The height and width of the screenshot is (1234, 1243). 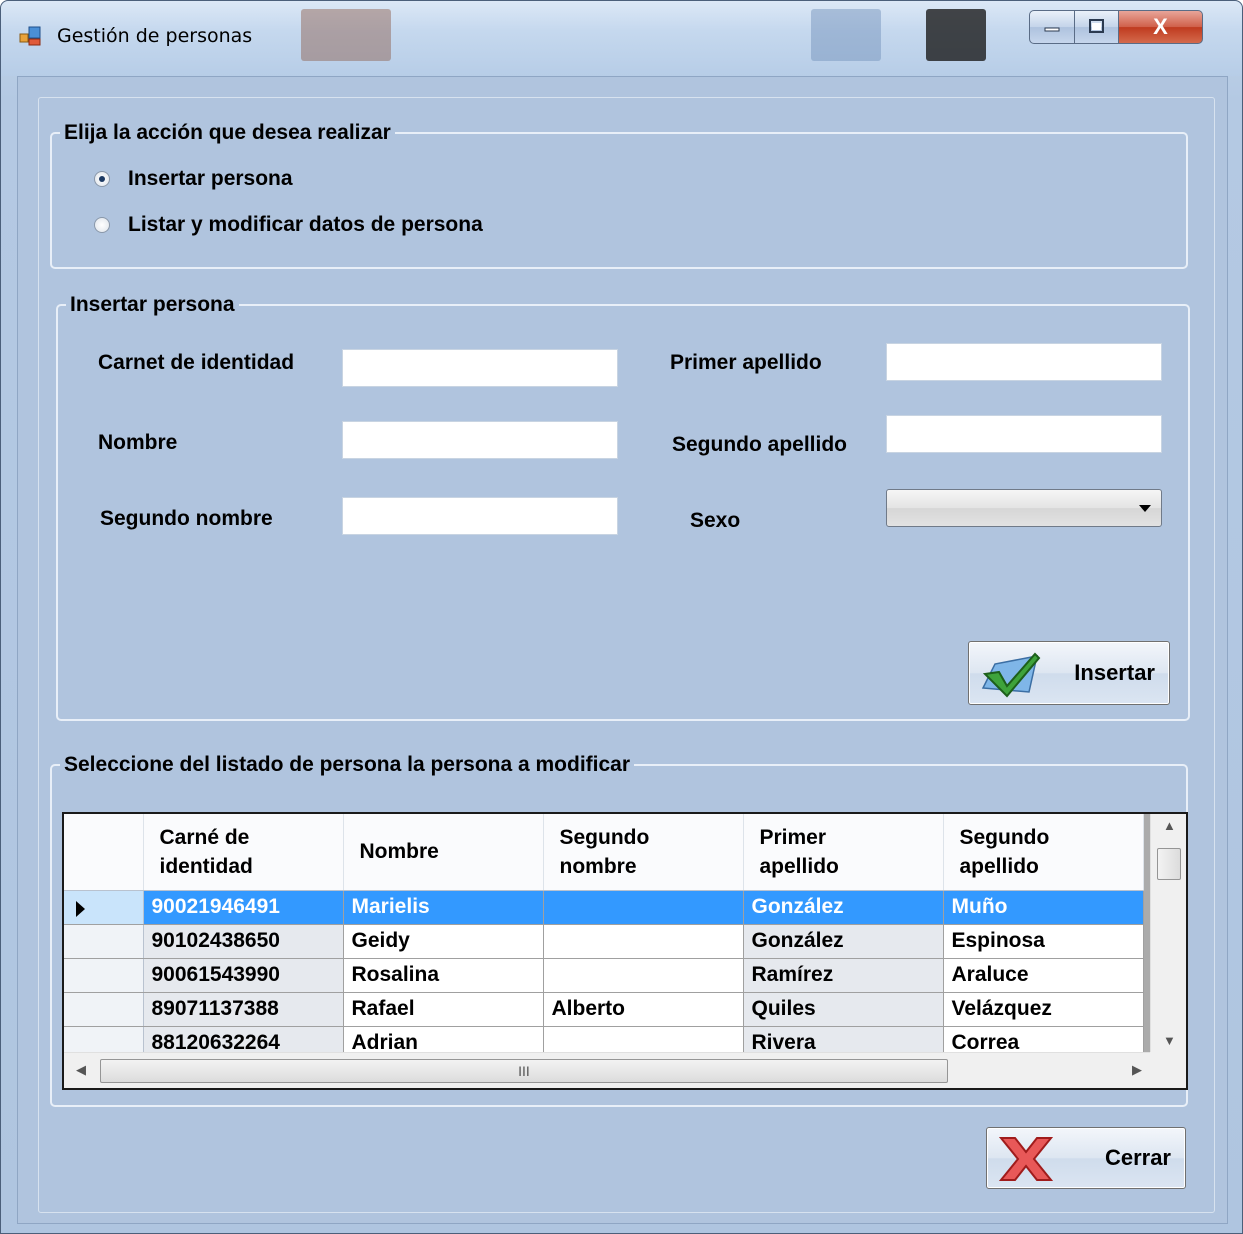 What do you see at coordinates (186, 518) in the screenshot?
I see `segundo-nombre-label: Segundo nombre` at bounding box center [186, 518].